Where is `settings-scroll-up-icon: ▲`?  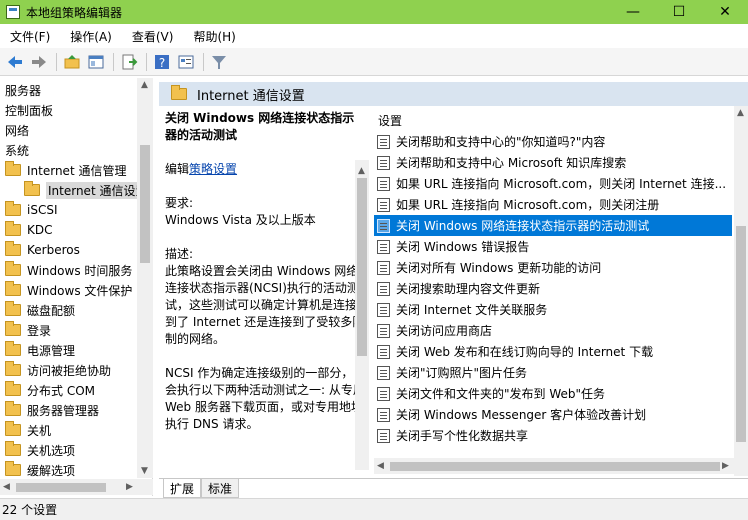 settings-scroll-up-icon: ▲ is located at coordinates (740, 113).